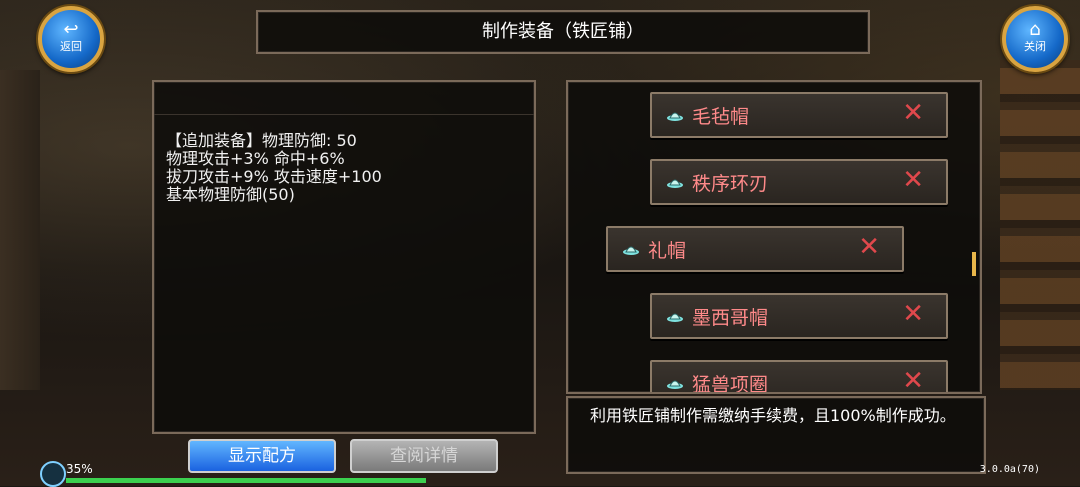 This screenshot has height=487, width=1080. Describe the element at coordinates (974, 264) in the screenshot. I see `list-scrollbar` at that location.